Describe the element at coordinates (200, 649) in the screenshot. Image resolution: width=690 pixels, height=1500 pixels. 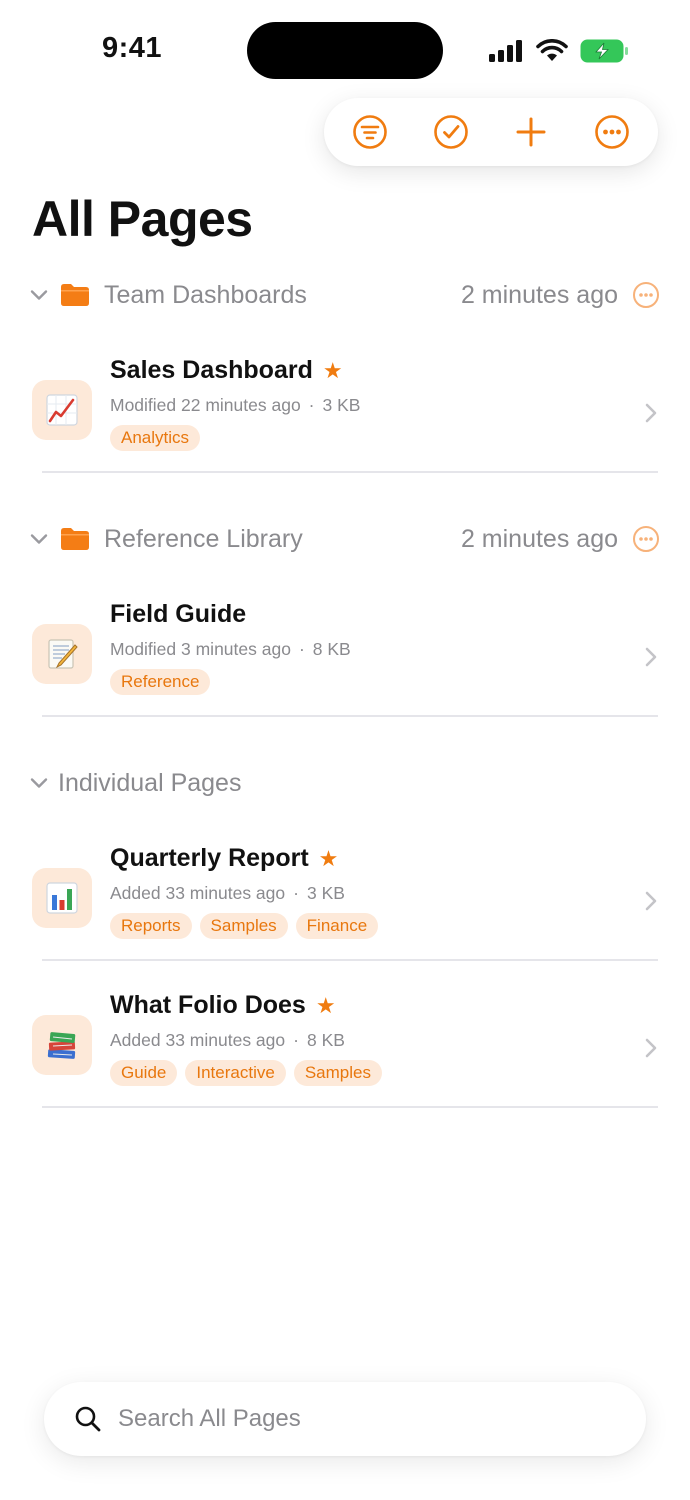
I see `modified-time: Modified 3 minutes ago` at that location.